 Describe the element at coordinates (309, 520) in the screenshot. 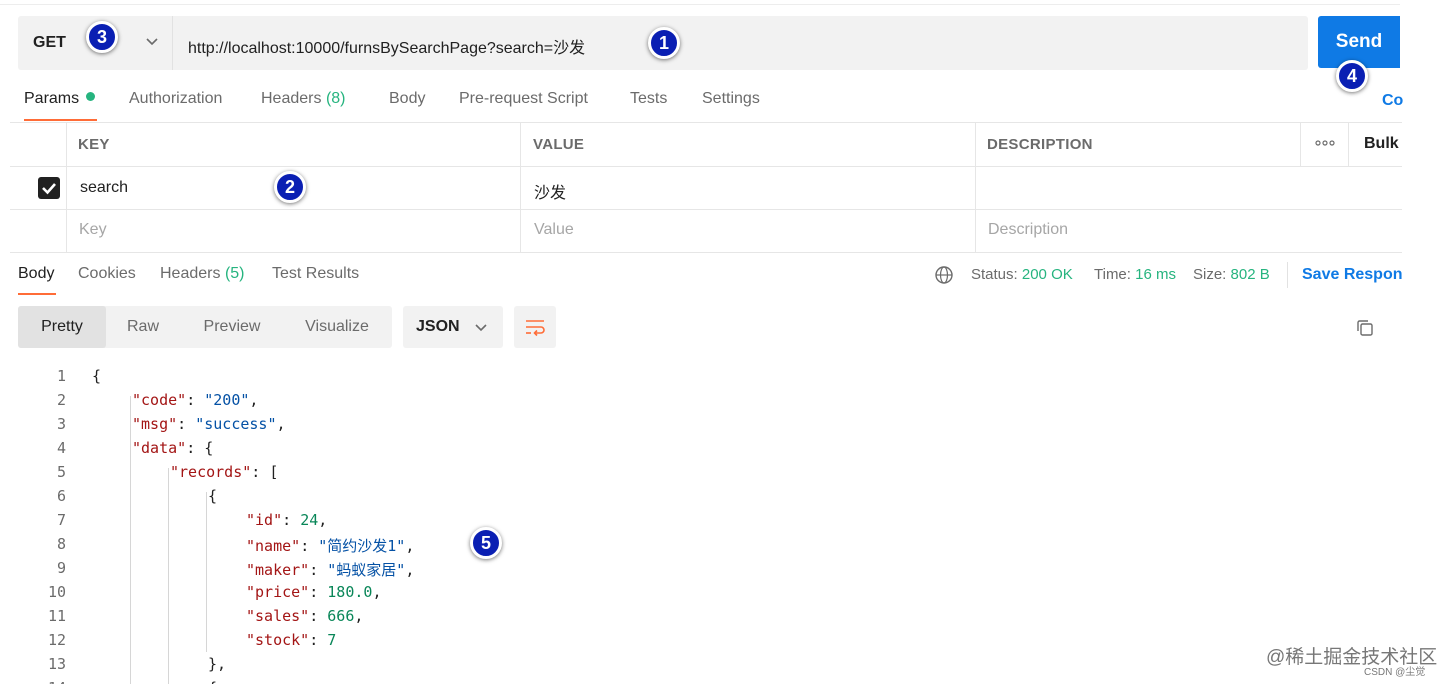

I see `json-value: 24` at that location.